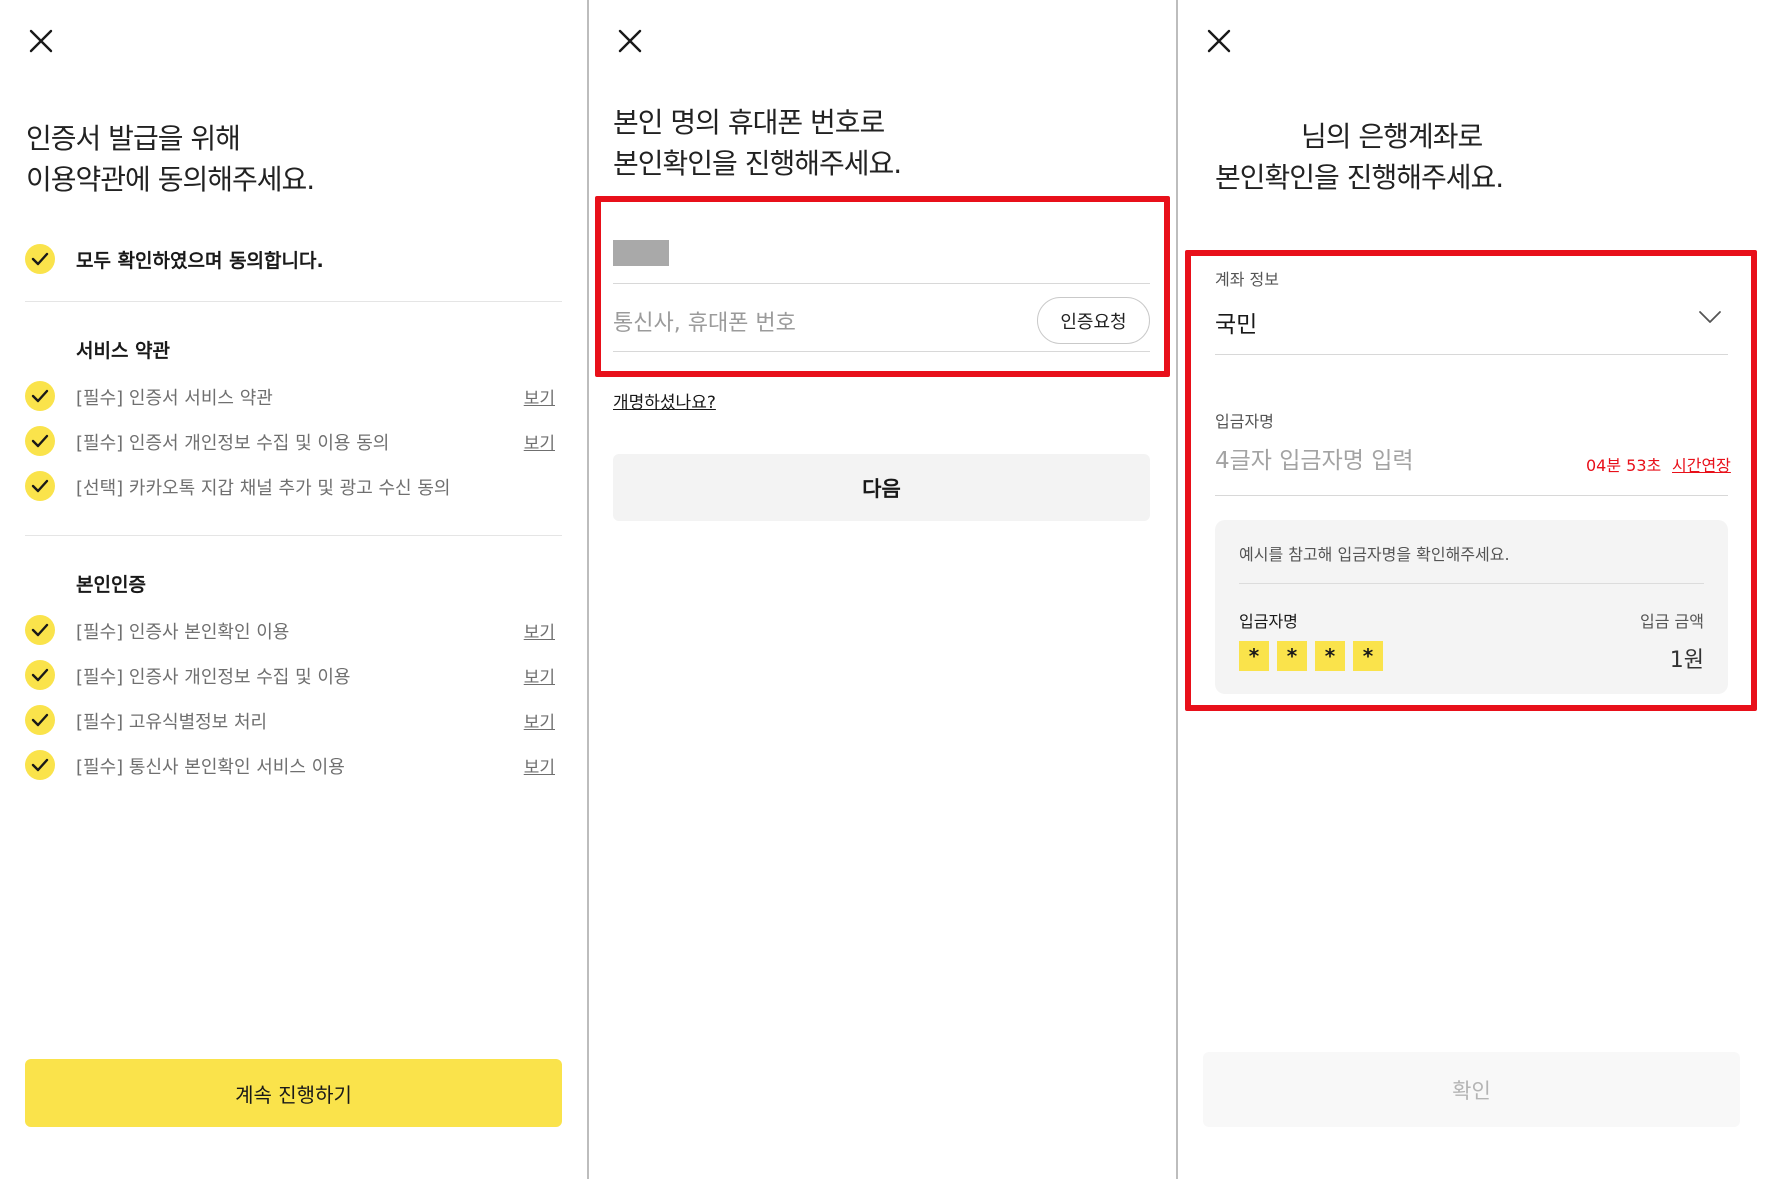 Image resolution: width=1765 pixels, height=1179 pixels. What do you see at coordinates (1686, 660) in the screenshot?
I see `example-amount: 1원` at bounding box center [1686, 660].